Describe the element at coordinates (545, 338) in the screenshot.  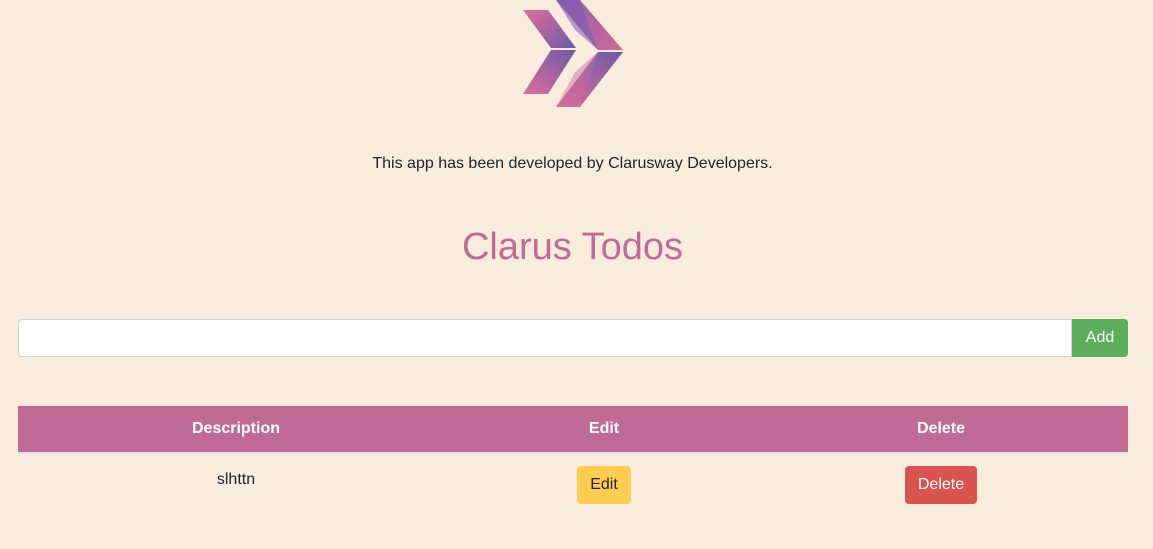
I see `todo-input` at that location.